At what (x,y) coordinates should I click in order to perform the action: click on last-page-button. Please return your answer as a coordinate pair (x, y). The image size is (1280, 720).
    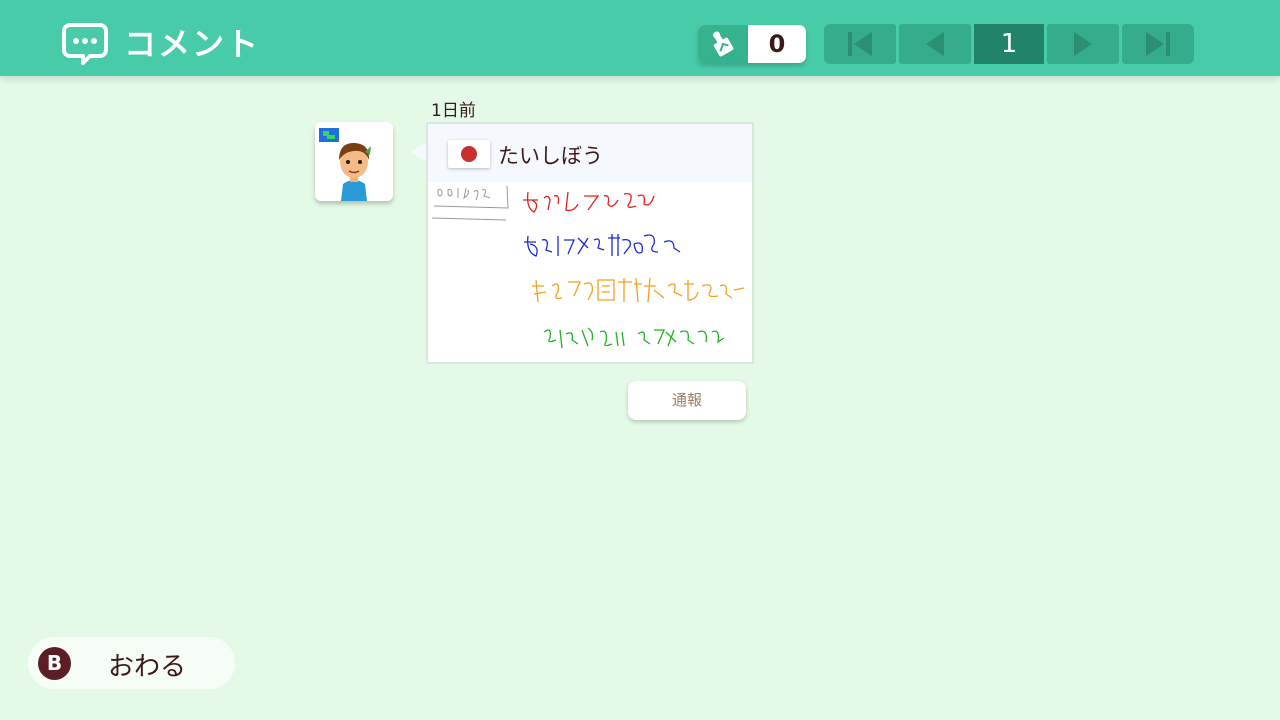
    Looking at the image, I should click on (1158, 44).